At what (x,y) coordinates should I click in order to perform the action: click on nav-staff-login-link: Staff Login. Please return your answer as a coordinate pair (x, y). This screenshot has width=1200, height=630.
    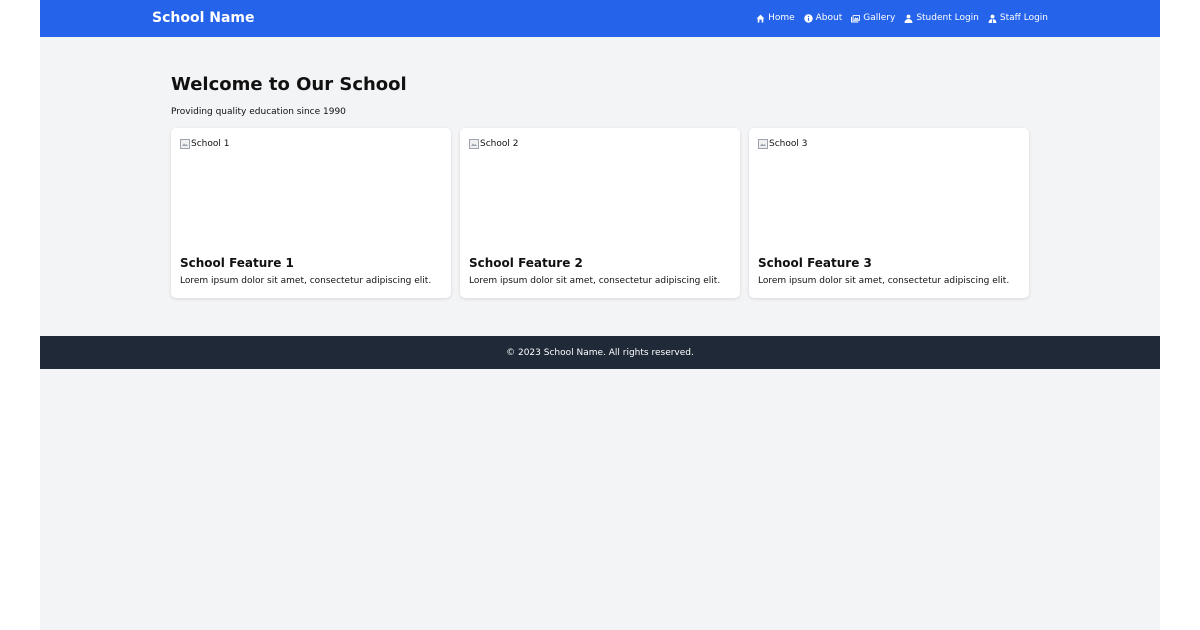
    Looking at the image, I should click on (1018, 18).